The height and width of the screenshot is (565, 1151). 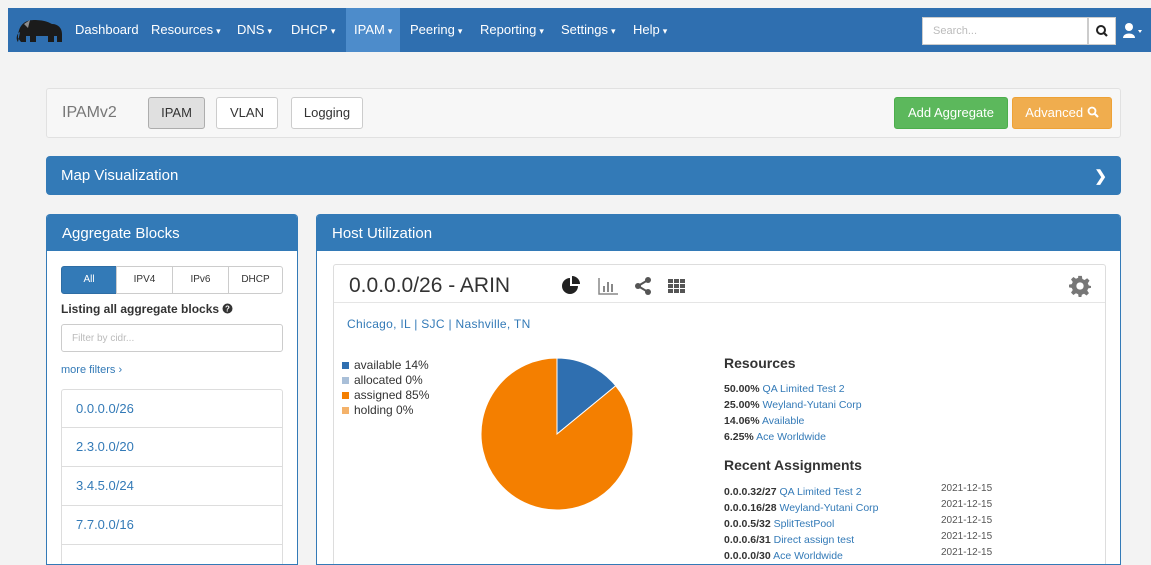 I want to click on map-visualization-bar: Map Visualization ❯, so click(x=583, y=175).